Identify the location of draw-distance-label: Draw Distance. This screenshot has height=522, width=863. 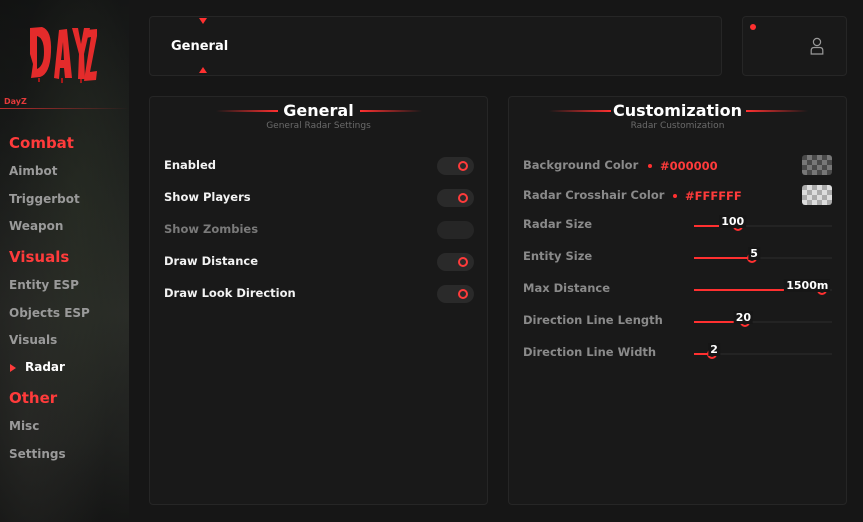
(211, 261).